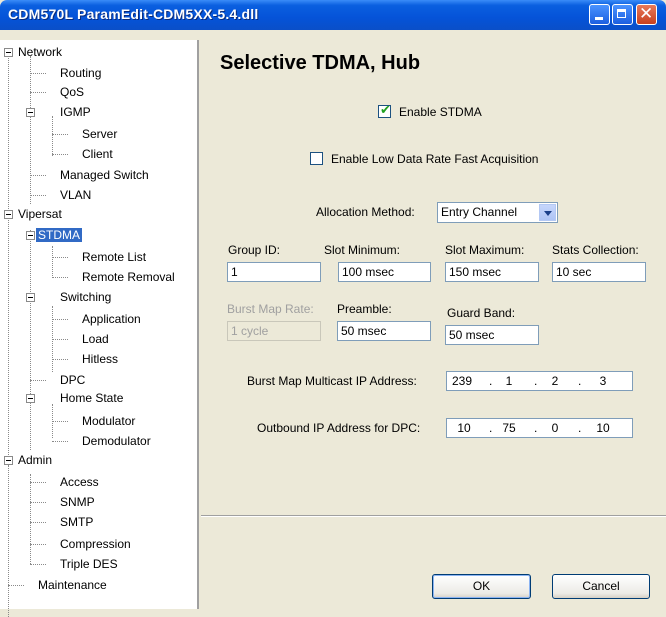 The height and width of the screenshot is (617, 666). I want to click on minimize-icon, so click(599, 18).